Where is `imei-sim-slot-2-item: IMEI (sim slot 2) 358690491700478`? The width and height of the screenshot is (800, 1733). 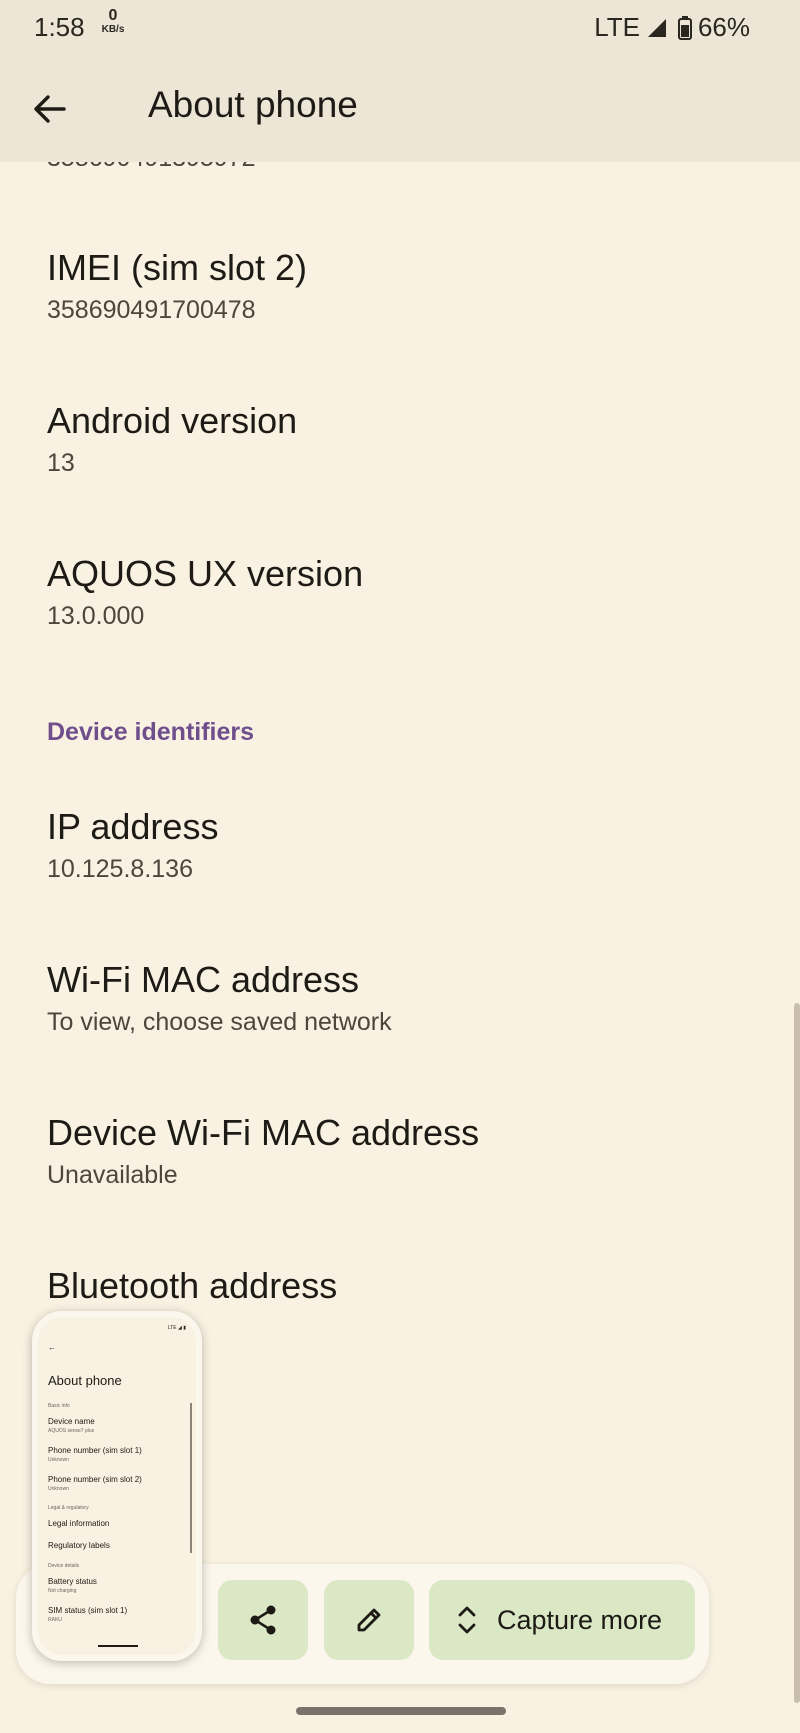 imei-sim-slot-2-item: IMEI (sim slot 2) 358690491700478 is located at coordinates (177, 286).